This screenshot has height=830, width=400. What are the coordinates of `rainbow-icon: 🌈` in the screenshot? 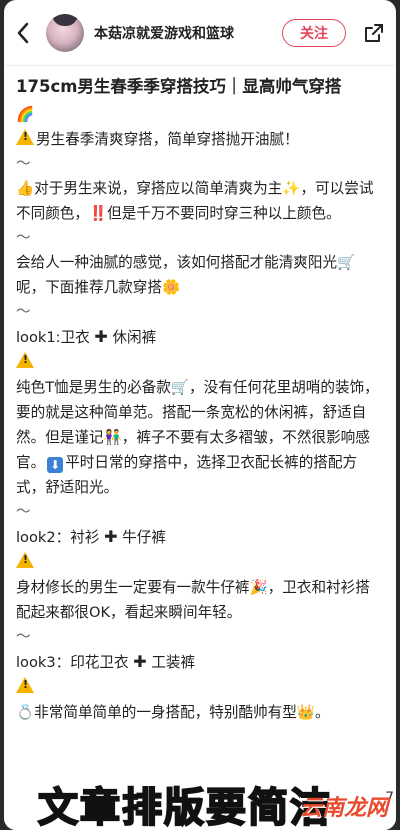 It's located at (25, 114).